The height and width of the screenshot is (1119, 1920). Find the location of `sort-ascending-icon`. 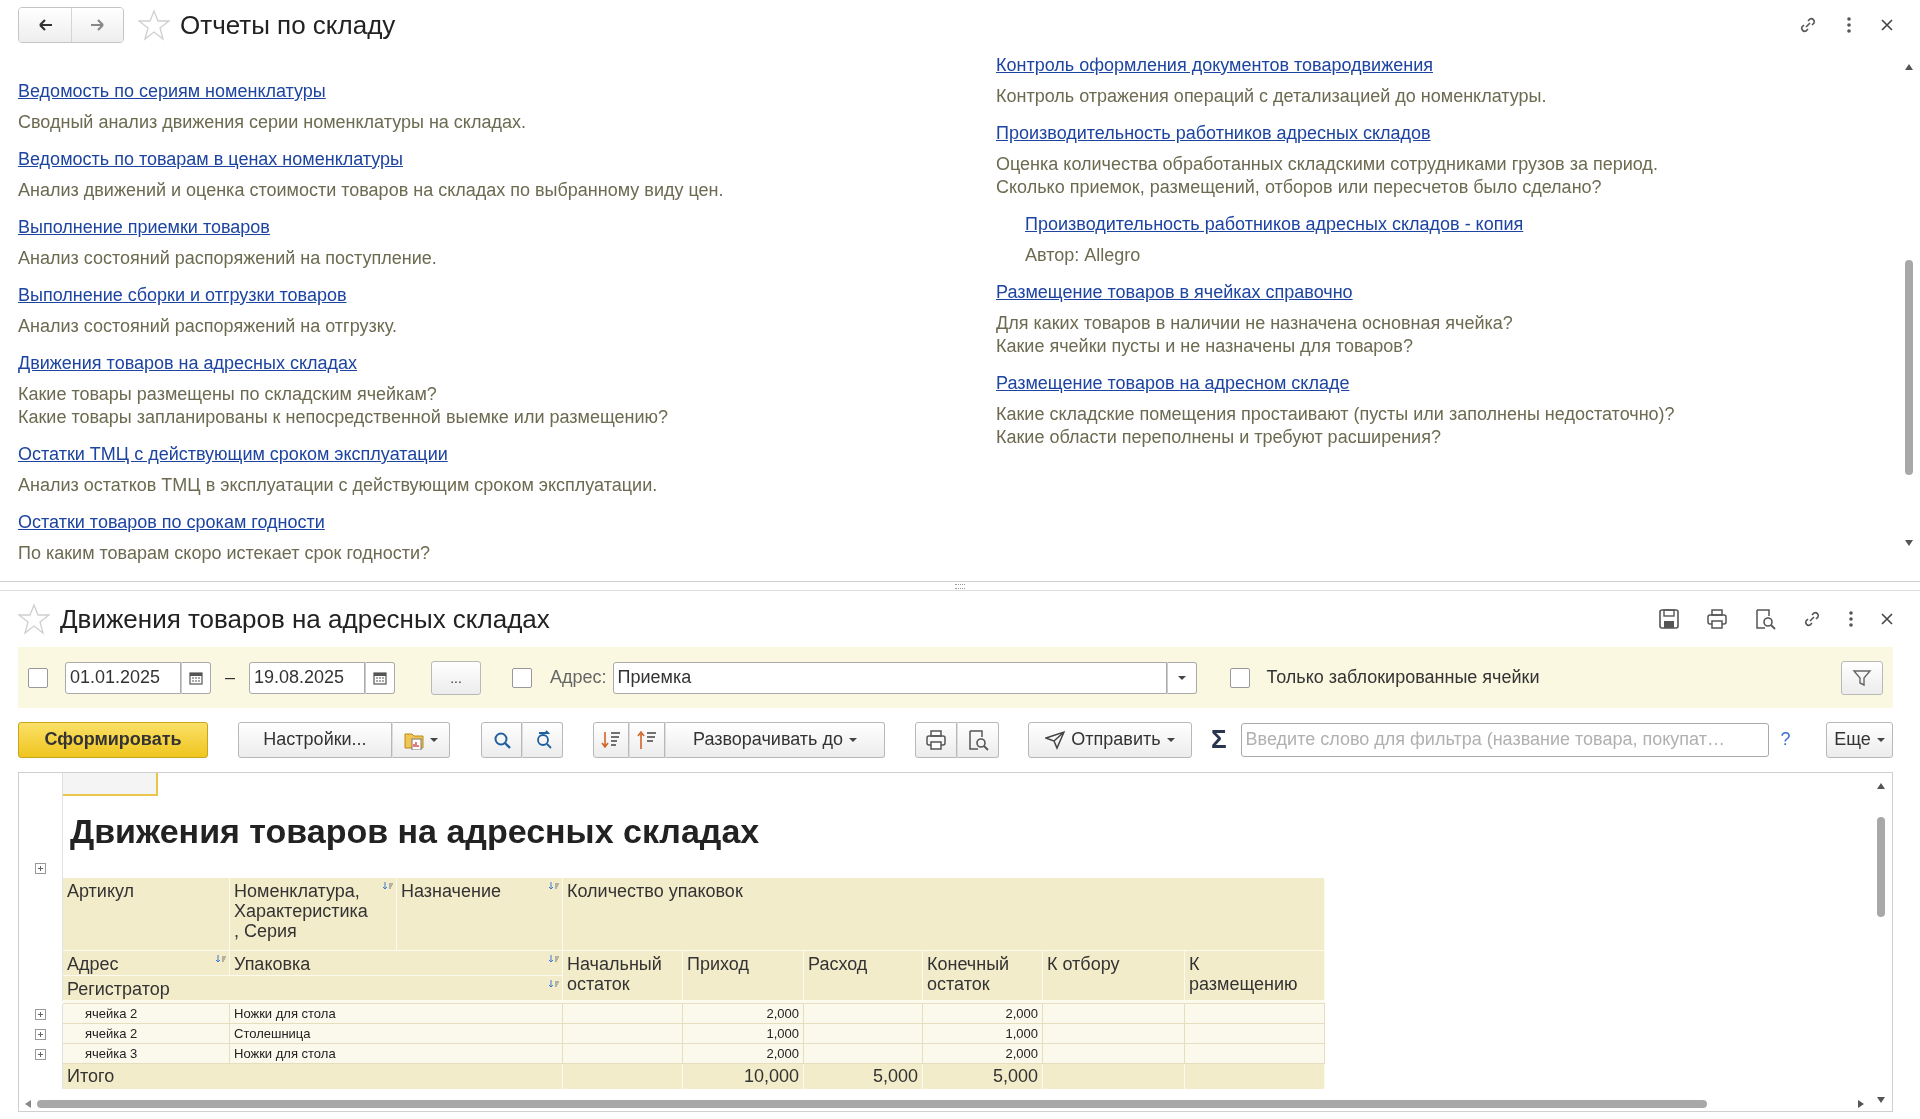

sort-ascending-icon is located at coordinates (647, 739).